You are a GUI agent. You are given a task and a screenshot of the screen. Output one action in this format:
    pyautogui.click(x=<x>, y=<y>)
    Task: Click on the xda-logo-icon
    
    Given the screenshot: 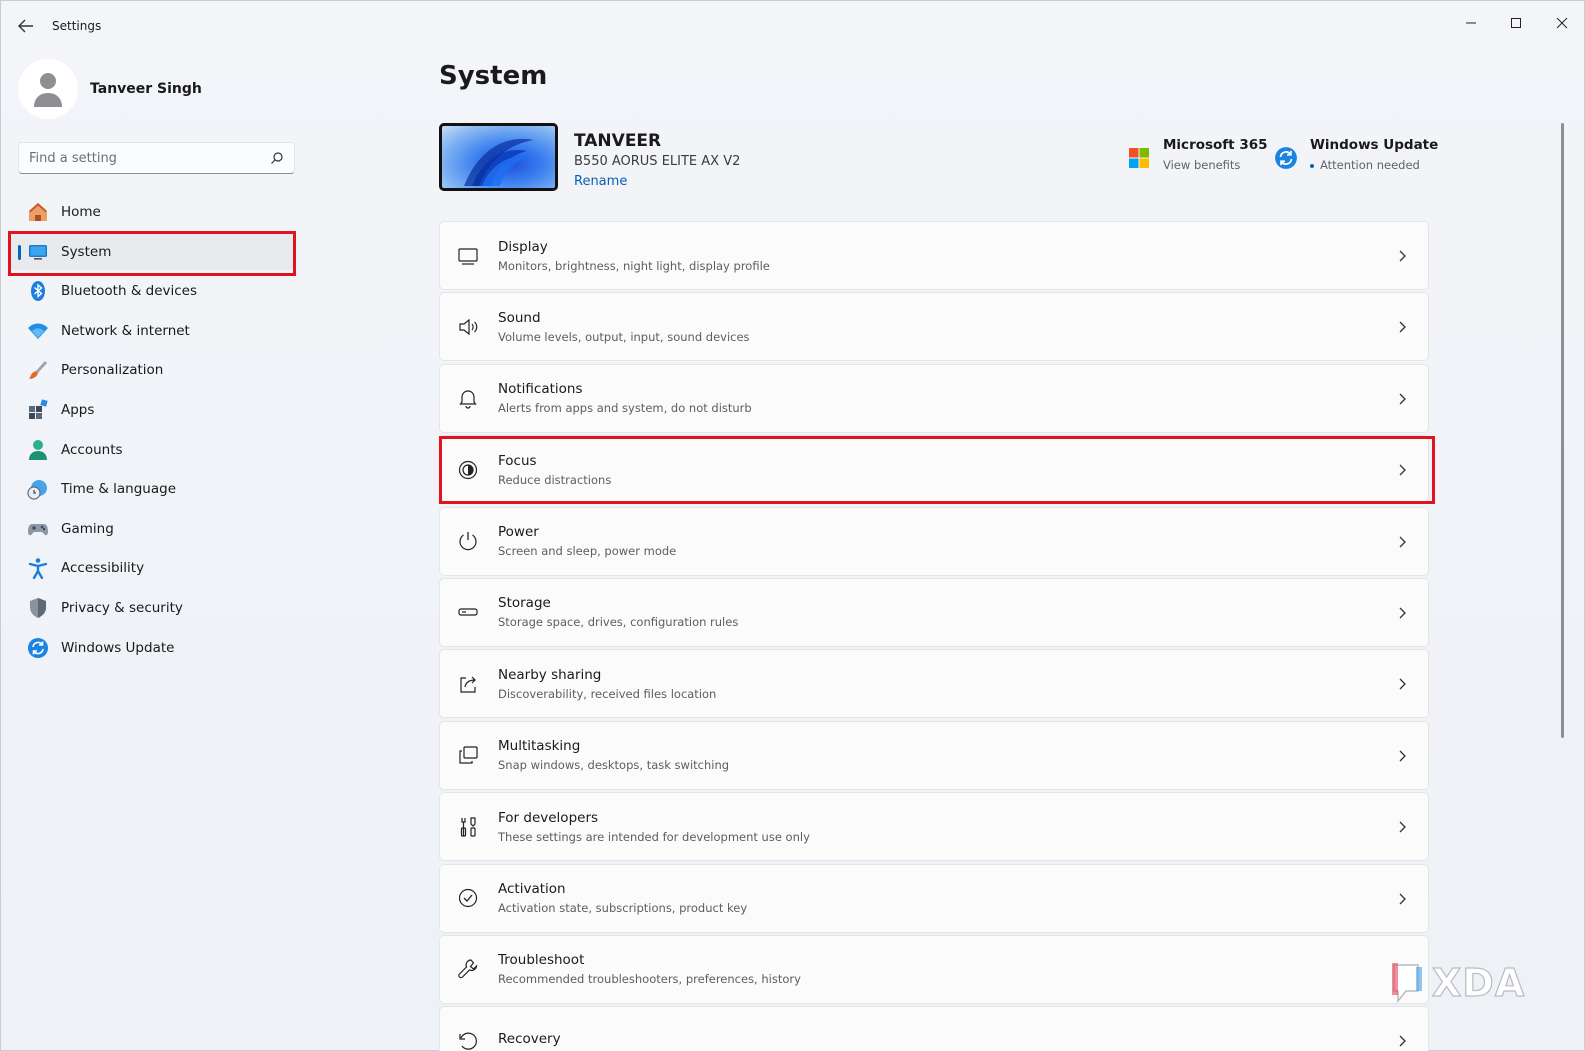 What is the action you would take?
    pyautogui.click(x=1407, y=983)
    